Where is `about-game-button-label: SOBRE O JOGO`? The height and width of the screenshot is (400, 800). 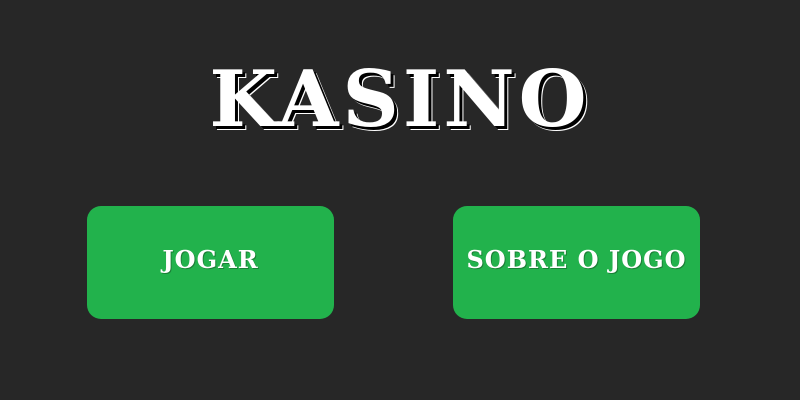 about-game-button-label: SOBRE O JOGO is located at coordinates (576, 259).